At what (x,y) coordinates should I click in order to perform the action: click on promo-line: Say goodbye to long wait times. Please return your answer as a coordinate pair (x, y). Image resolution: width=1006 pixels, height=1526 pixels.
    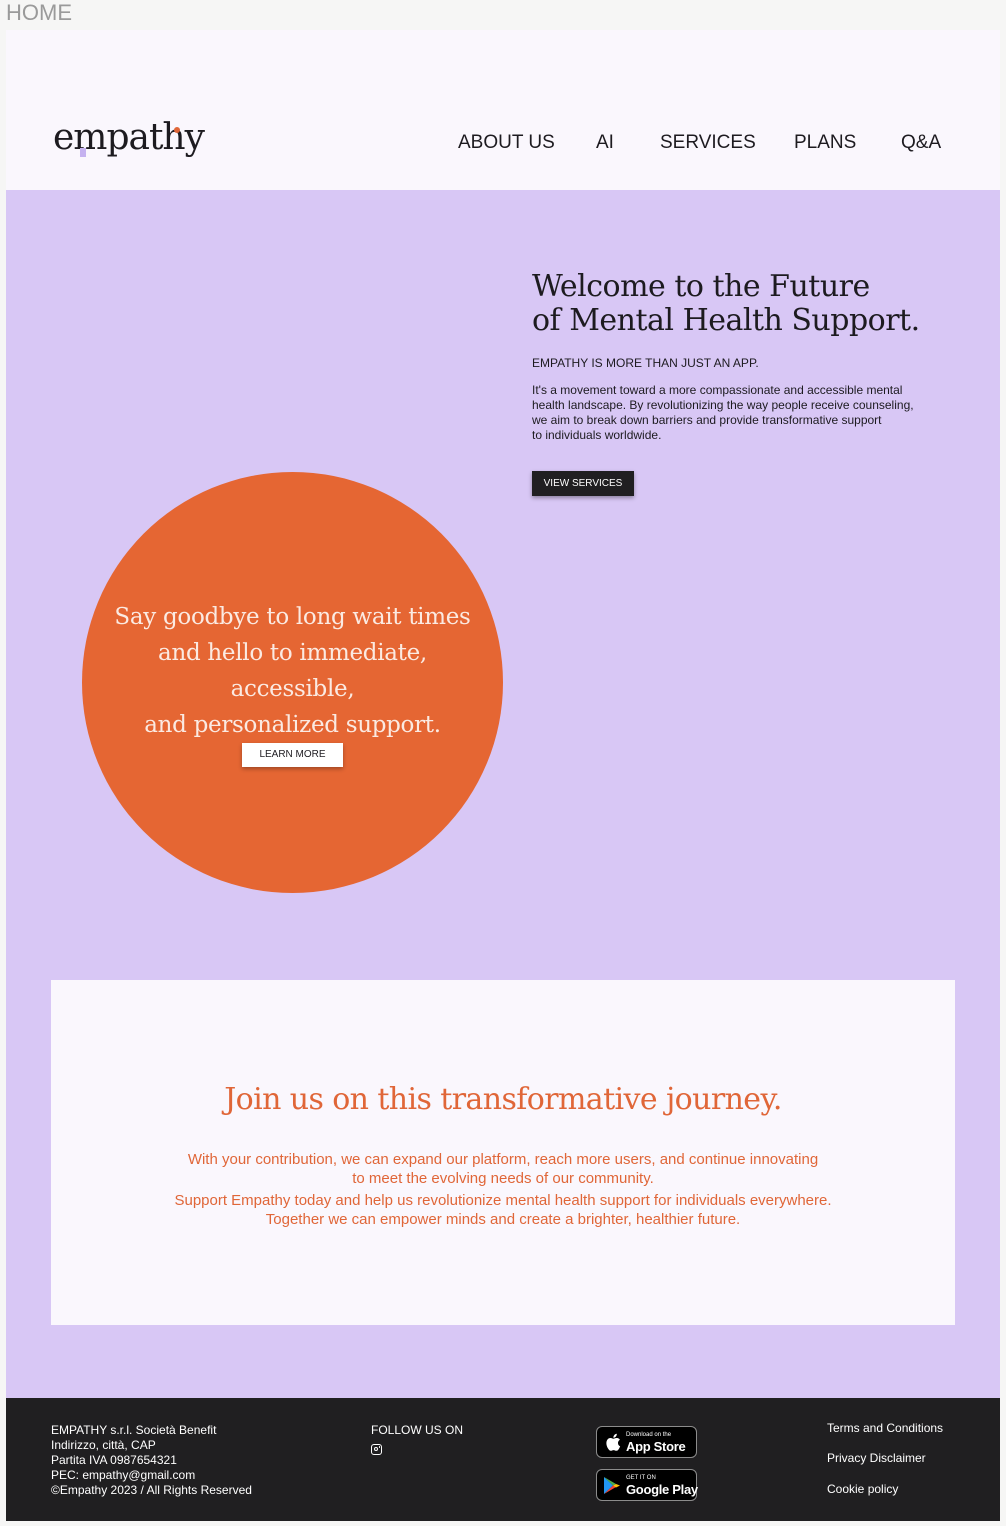
    Looking at the image, I should click on (292, 617).